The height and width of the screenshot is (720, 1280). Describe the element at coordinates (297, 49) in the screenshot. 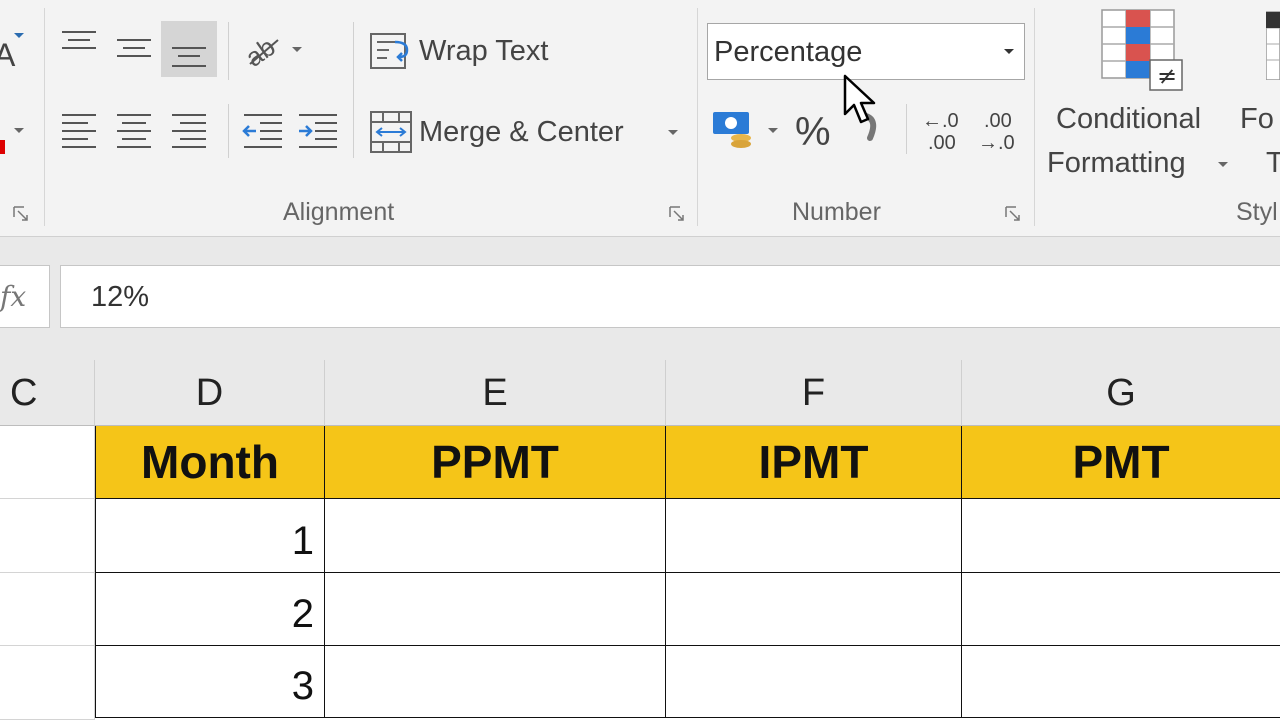

I see `orientation-dropdown-icon` at that location.